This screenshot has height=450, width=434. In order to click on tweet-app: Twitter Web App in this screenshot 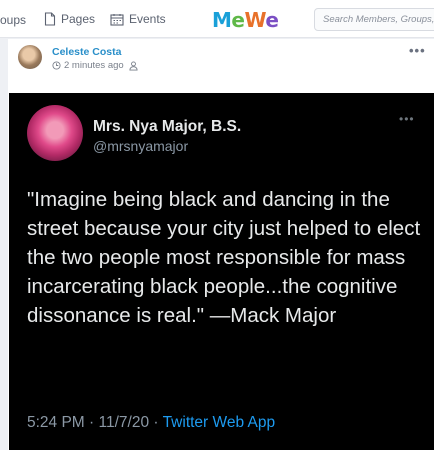, I will do `click(219, 422)`.